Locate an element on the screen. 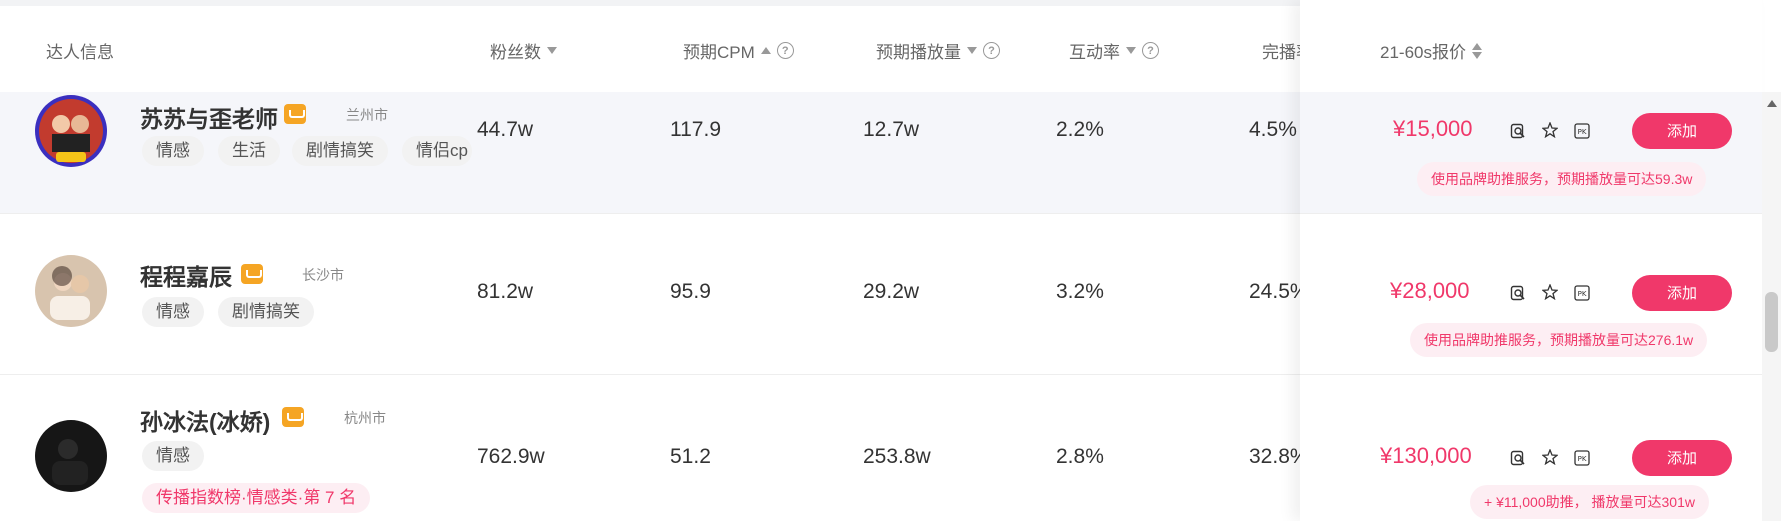 The image size is (1781, 521). price-row: ¥28,000 PK 添加 使用品牌助推服务，预期播放量可达276.1w is located at coordinates (1531, 294).